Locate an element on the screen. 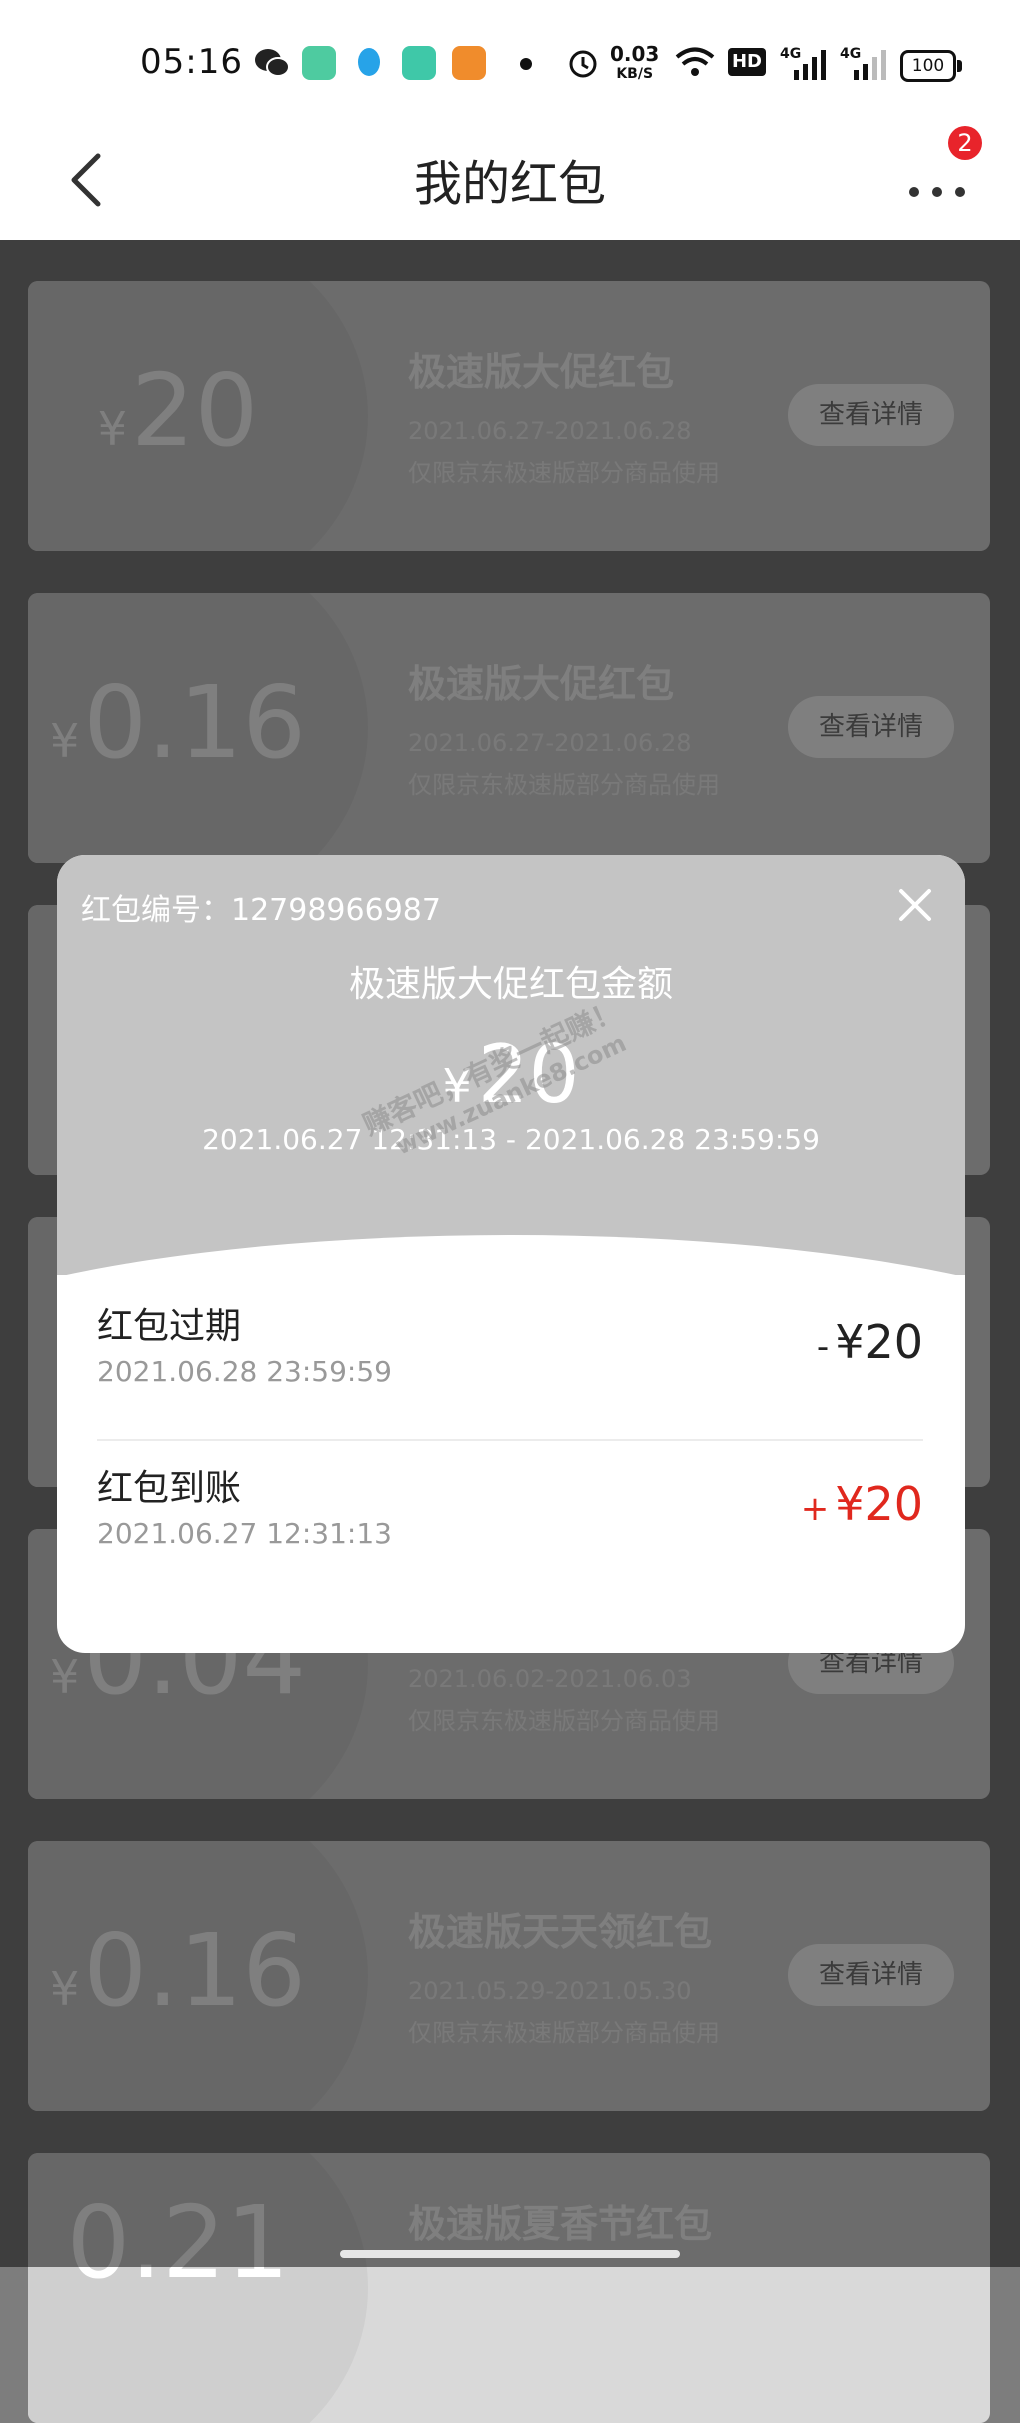 Image resolution: width=1020 pixels, height=2423 pixels. battery-icon: 100 is located at coordinates (931, 66).